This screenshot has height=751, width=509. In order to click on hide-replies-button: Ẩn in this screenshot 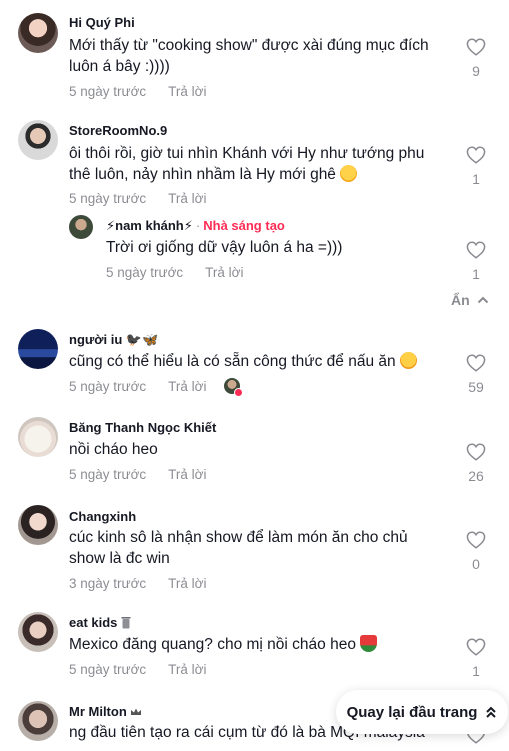, I will do `click(470, 300)`.